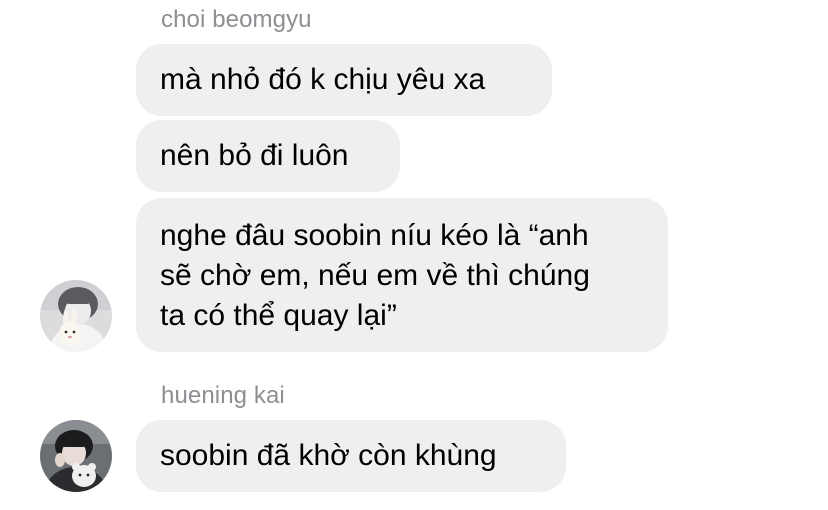  I want to click on person-with-plush-toy-avatar-icon, so click(76, 456).